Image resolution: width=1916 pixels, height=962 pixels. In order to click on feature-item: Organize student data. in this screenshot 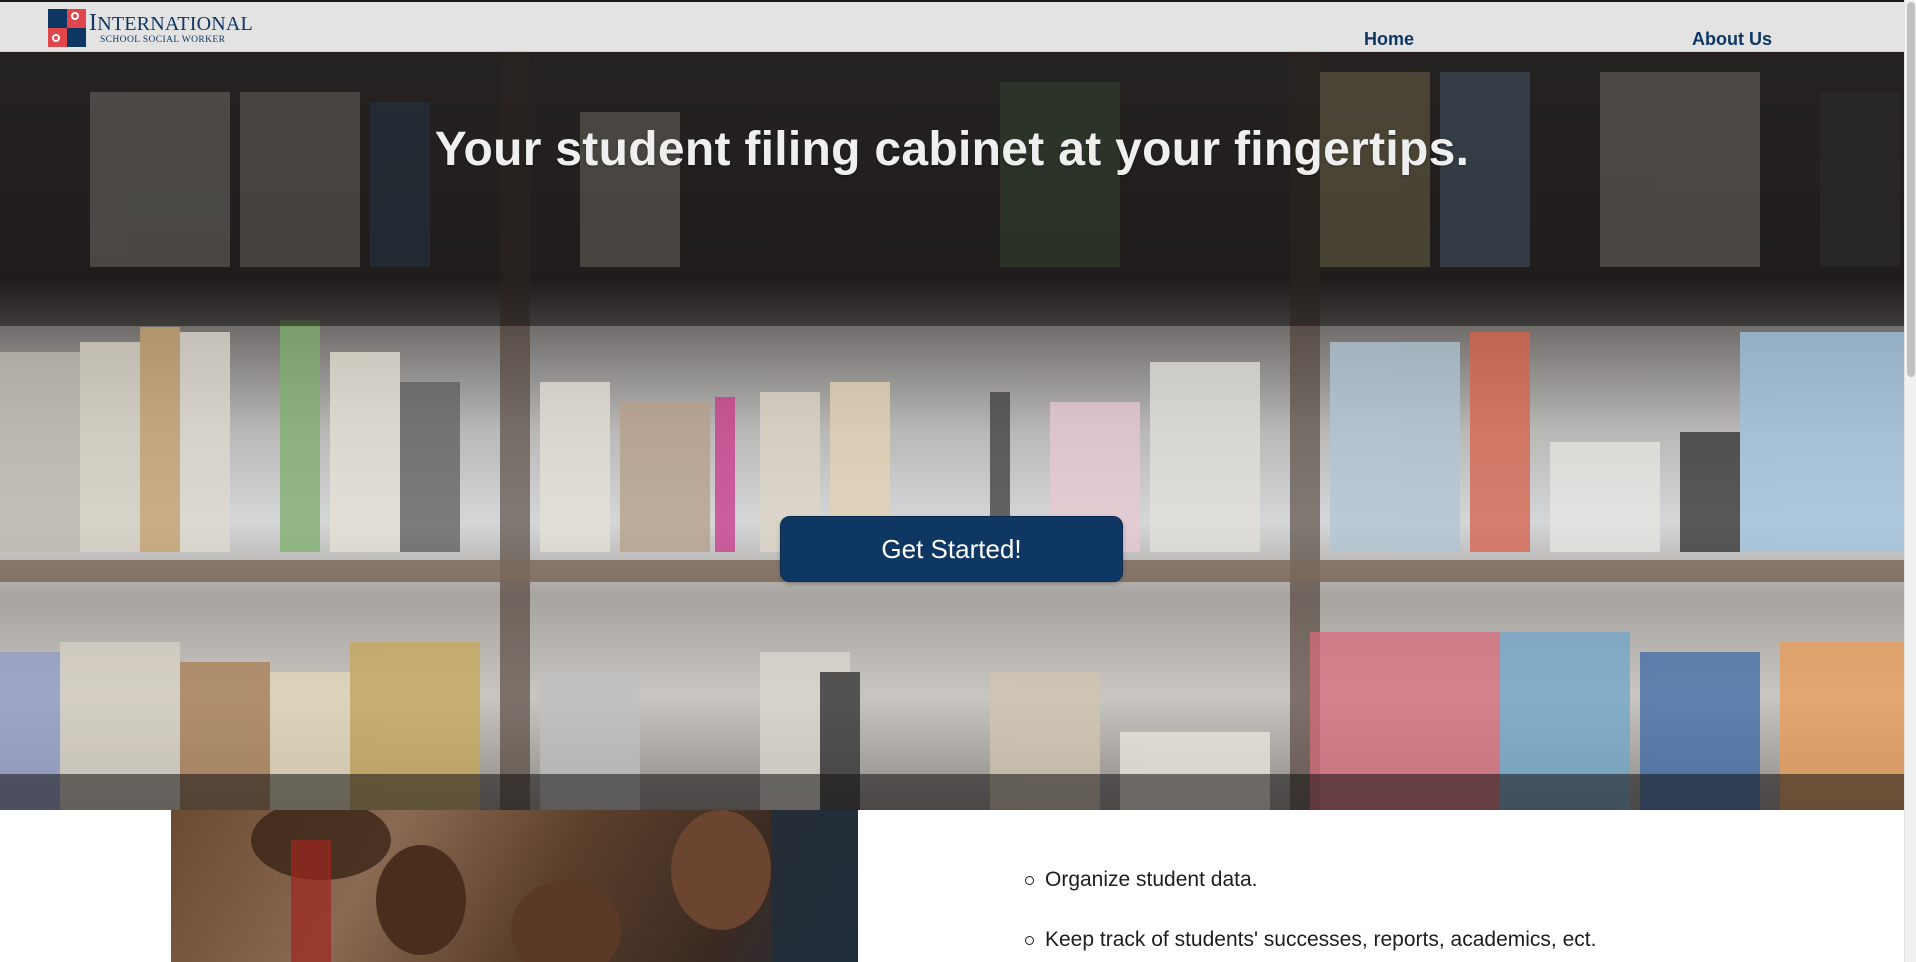, I will do `click(1310, 880)`.